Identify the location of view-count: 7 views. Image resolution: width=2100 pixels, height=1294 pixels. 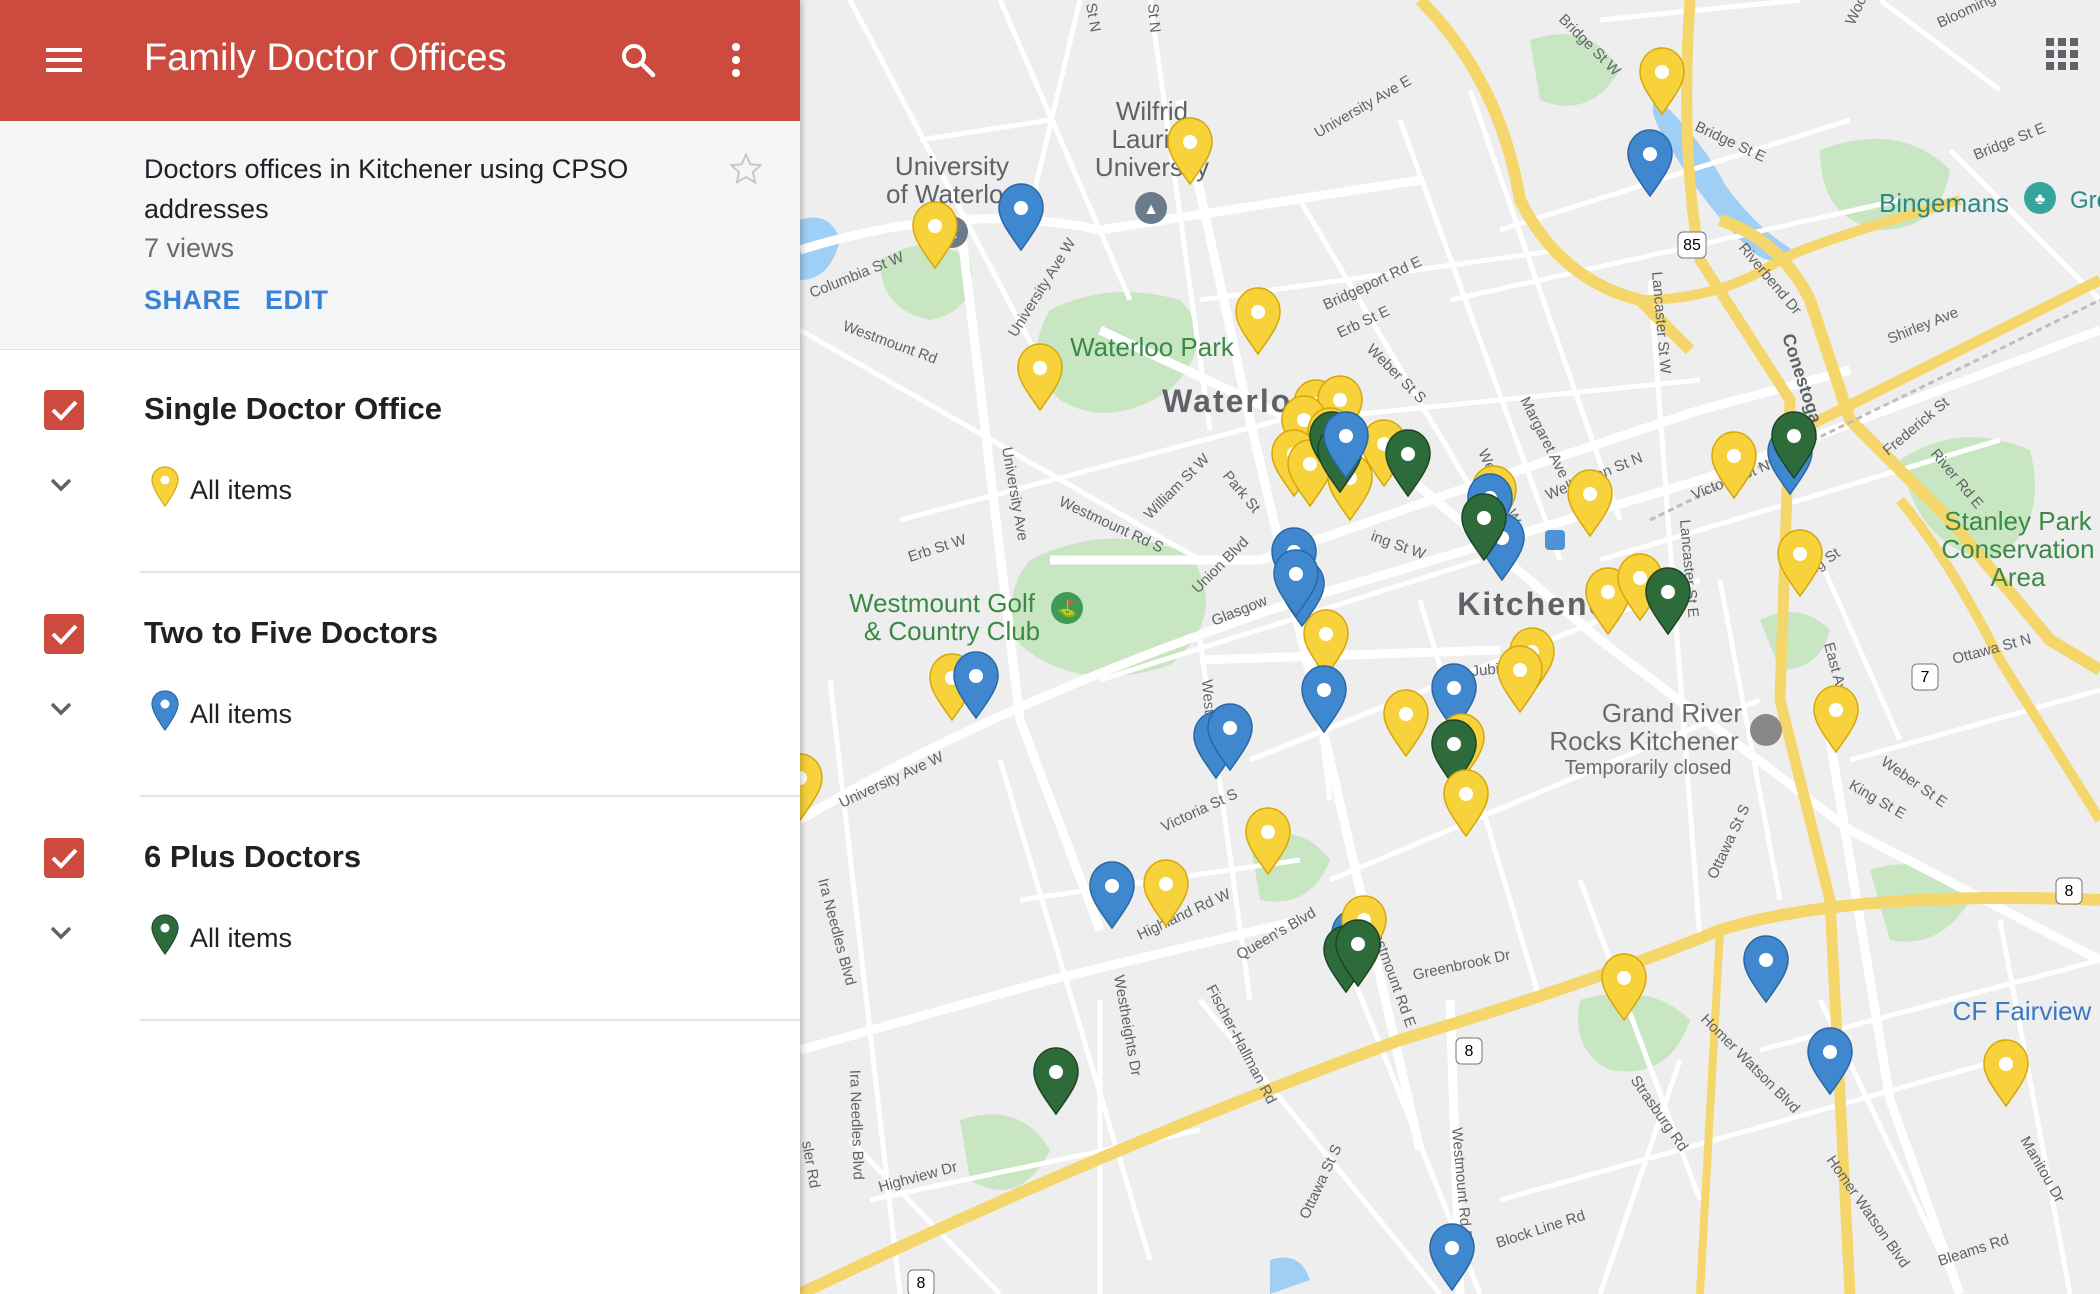
(189, 248).